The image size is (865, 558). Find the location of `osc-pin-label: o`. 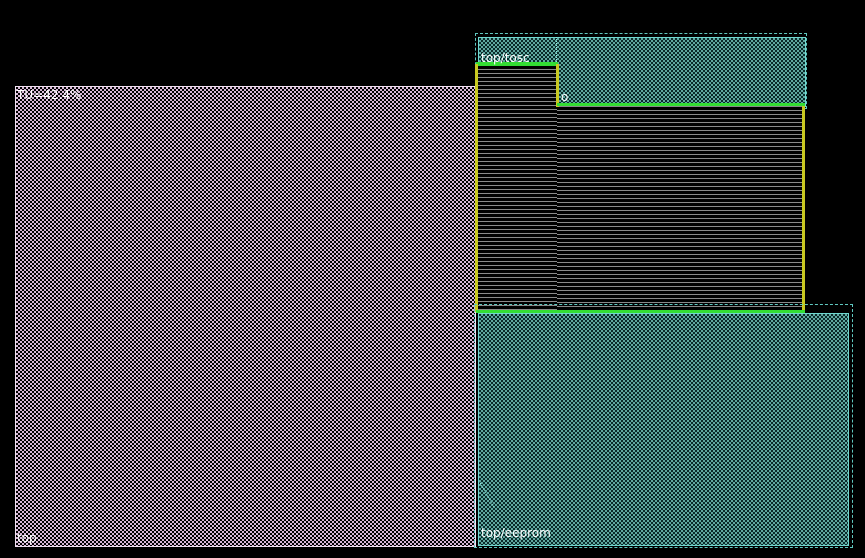

osc-pin-label: o is located at coordinates (565, 97).